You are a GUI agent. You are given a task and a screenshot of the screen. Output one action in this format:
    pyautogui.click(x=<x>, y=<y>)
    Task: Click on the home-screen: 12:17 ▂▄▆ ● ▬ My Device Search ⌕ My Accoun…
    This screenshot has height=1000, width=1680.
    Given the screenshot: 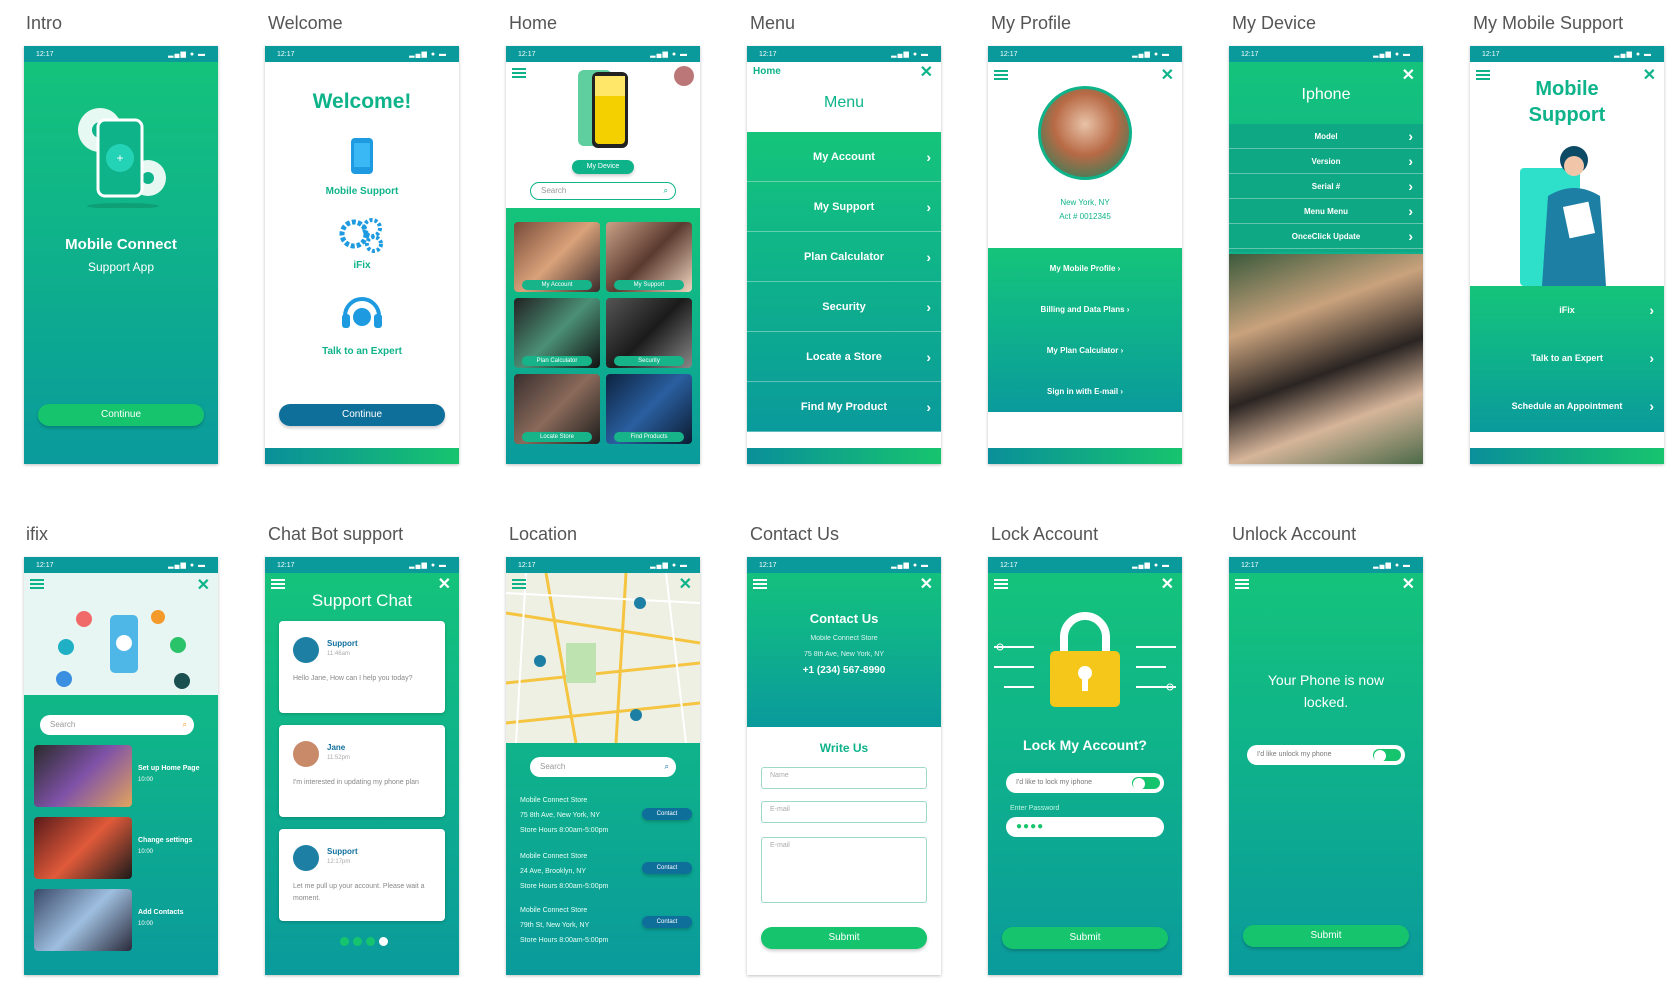 What is the action you would take?
    pyautogui.click(x=603, y=255)
    